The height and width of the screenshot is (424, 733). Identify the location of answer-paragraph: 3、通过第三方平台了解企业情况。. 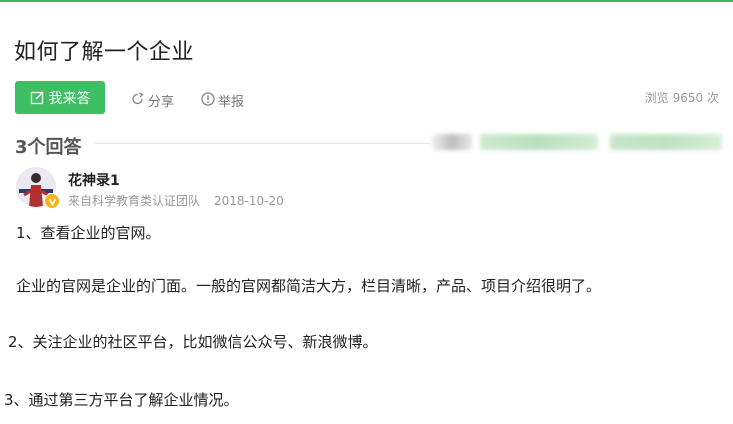
(121, 400).